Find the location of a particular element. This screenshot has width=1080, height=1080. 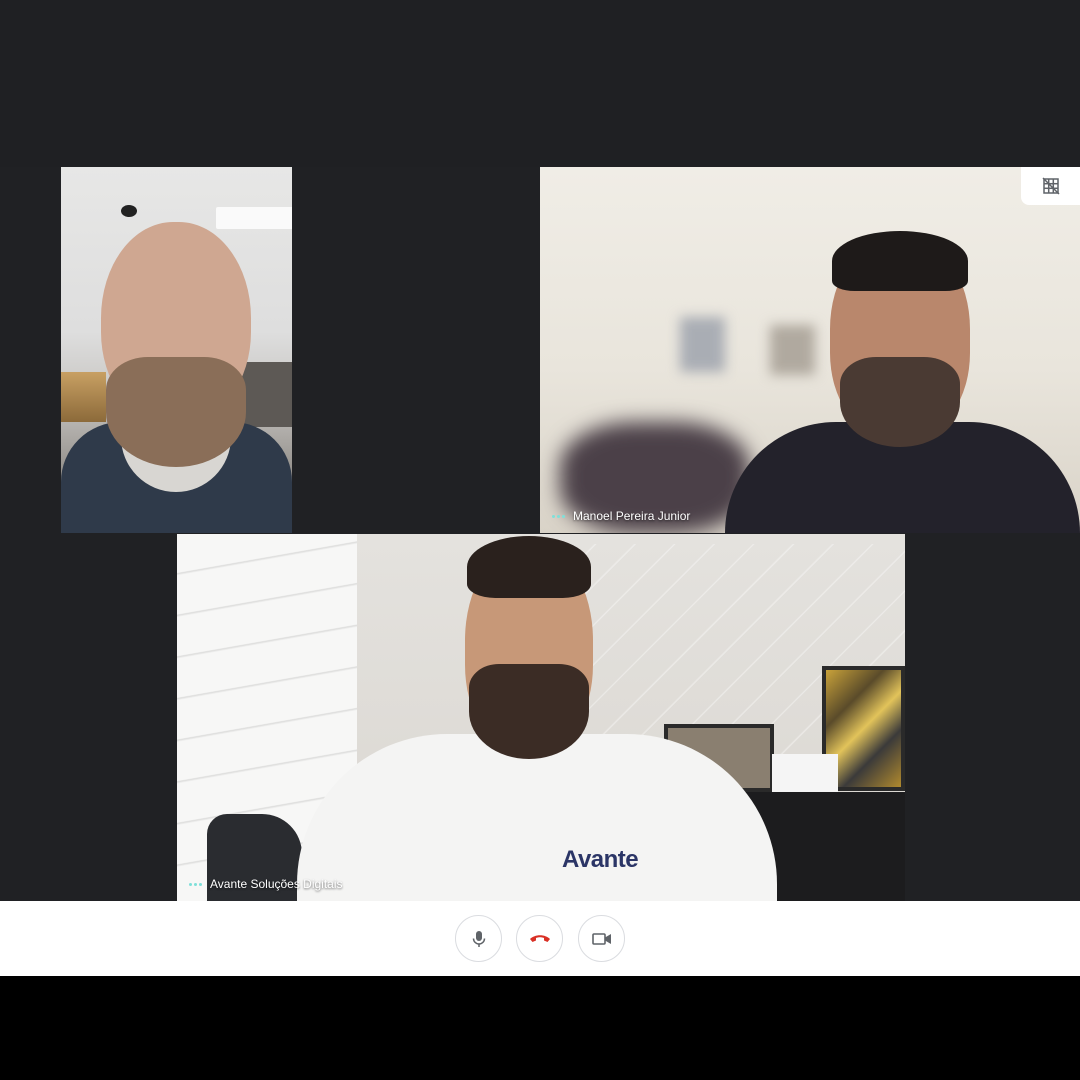

ceiling-light is located at coordinates (254, 218).